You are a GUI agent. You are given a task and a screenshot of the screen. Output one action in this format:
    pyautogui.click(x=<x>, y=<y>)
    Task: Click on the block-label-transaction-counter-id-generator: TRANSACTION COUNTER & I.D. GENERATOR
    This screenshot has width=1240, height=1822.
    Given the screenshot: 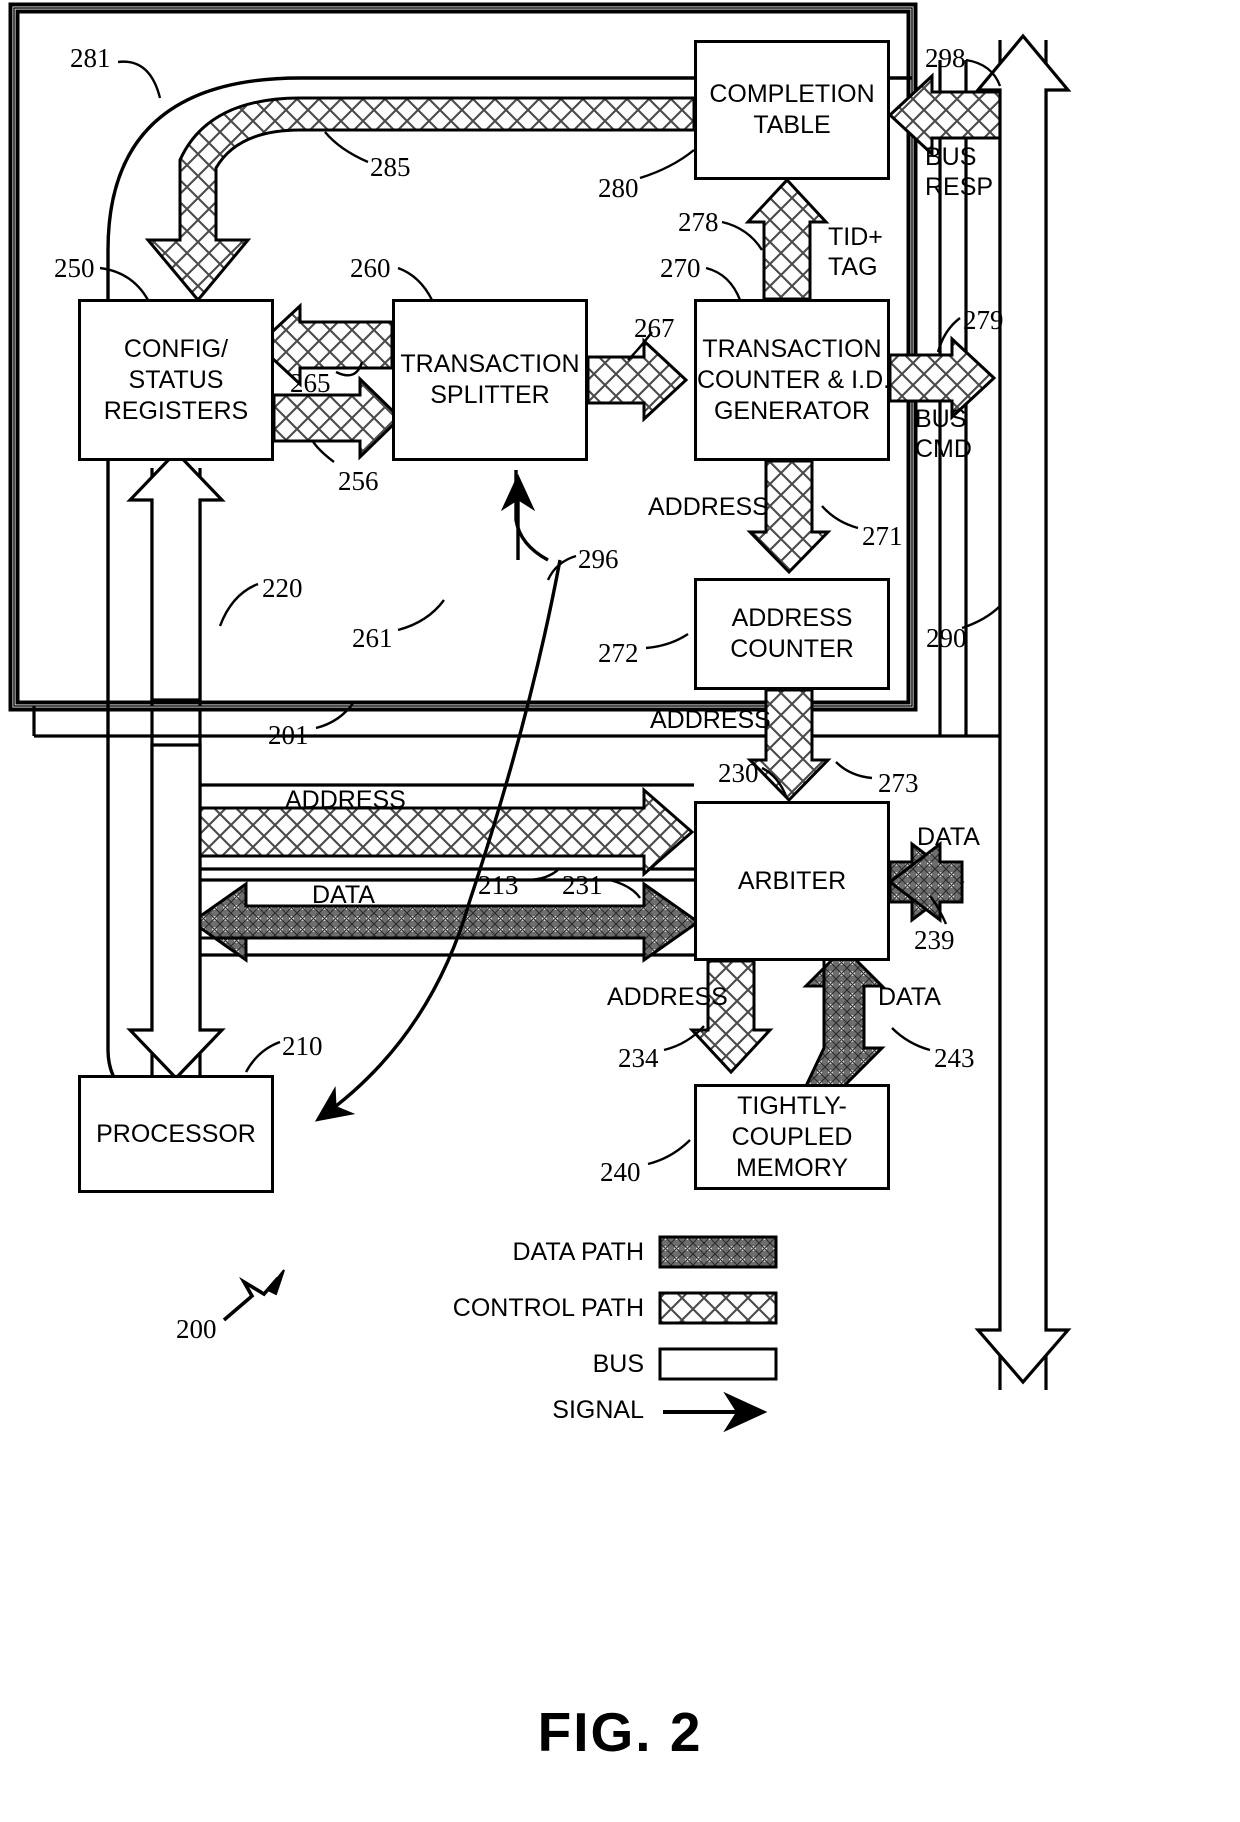 What is the action you would take?
    pyautogui.click(x=794, y=379)
    